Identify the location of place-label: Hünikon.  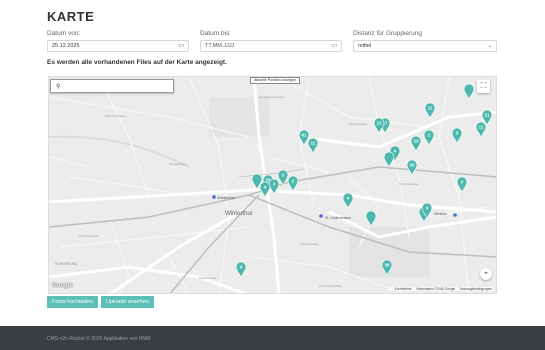
(440, 214).